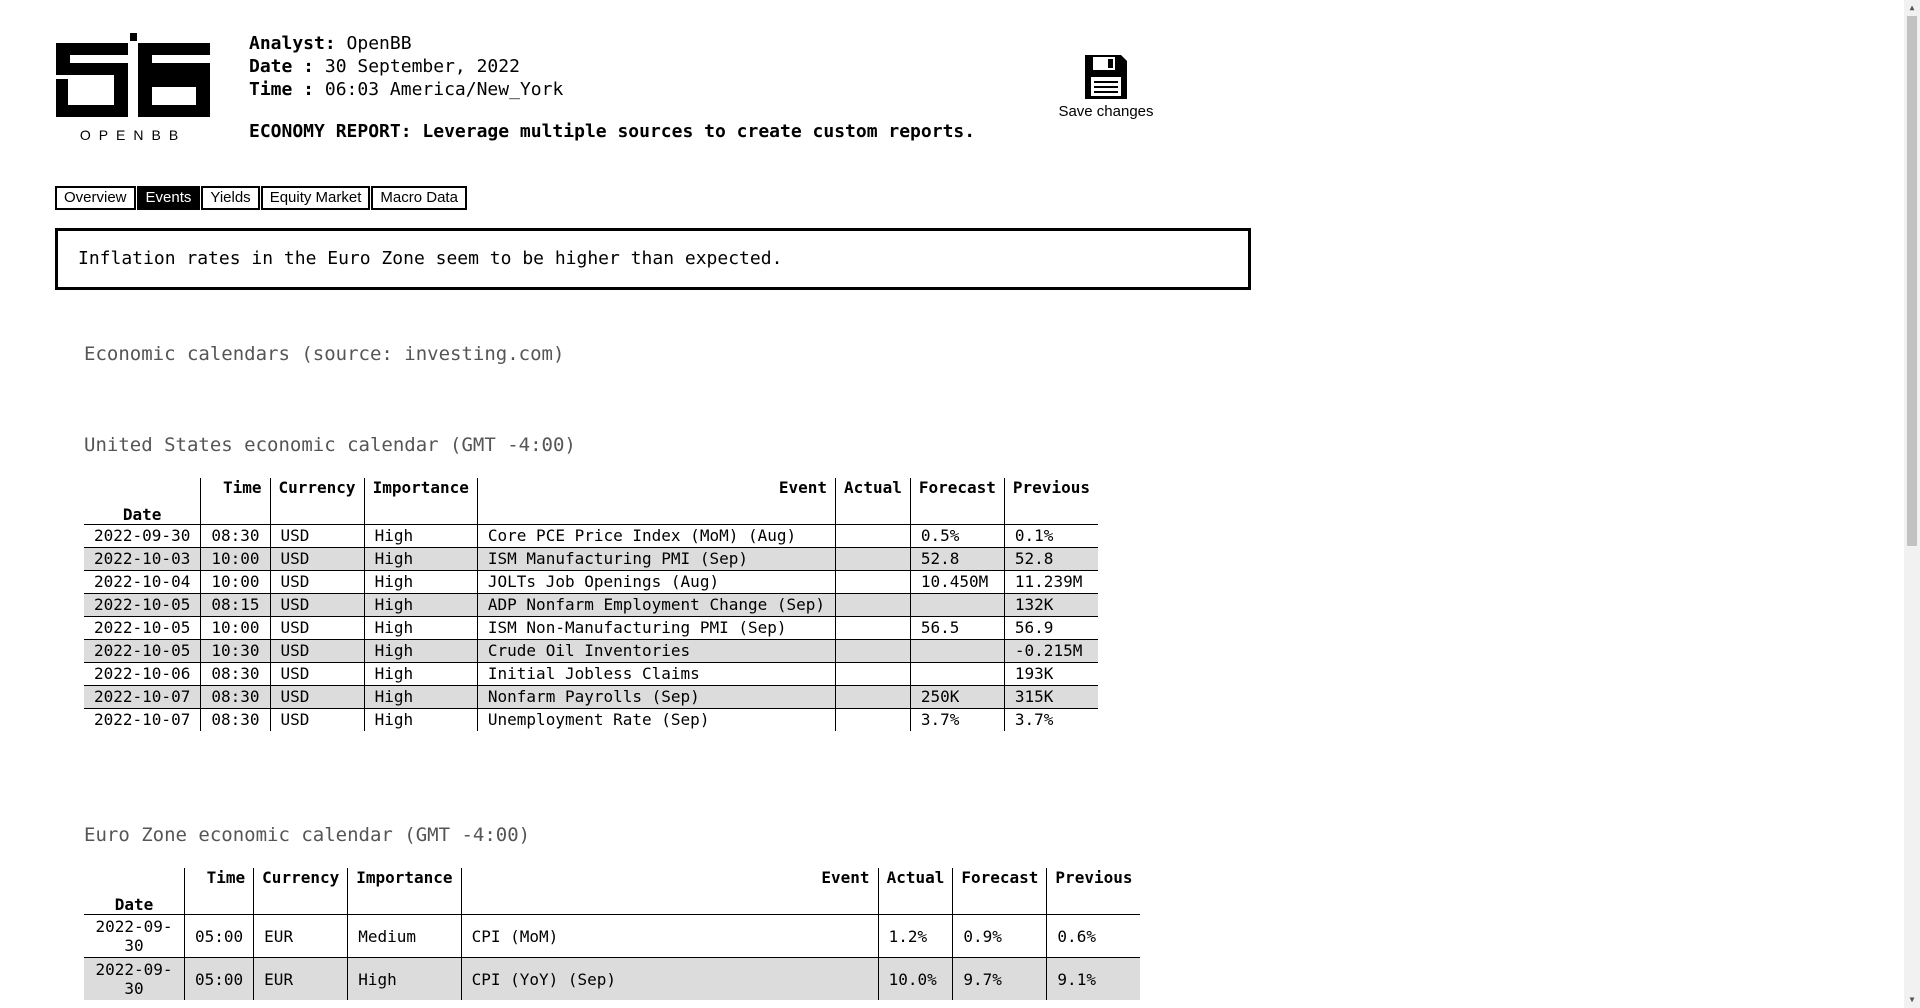  I want to click on logo-wordmark: OPENBB, so click(133, 135).